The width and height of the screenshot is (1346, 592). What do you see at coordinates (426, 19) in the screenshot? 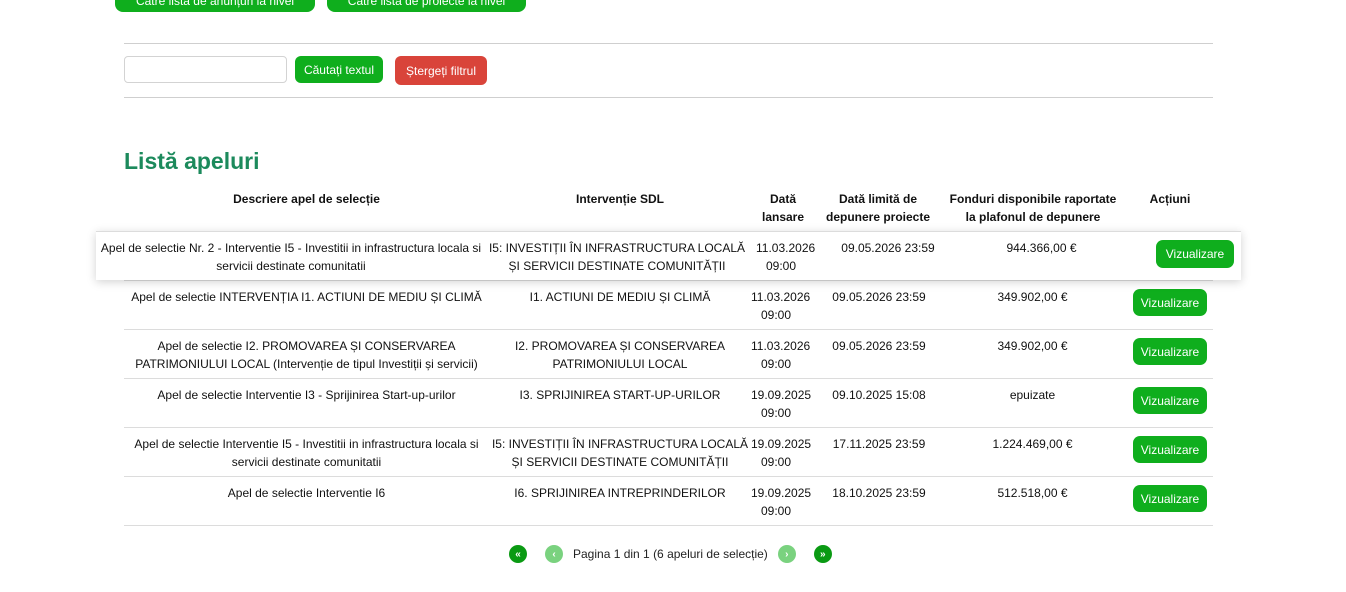
I see `projects-list-button: Către lista de proiecte la nivel GAL` at bounding box center [426, 19].